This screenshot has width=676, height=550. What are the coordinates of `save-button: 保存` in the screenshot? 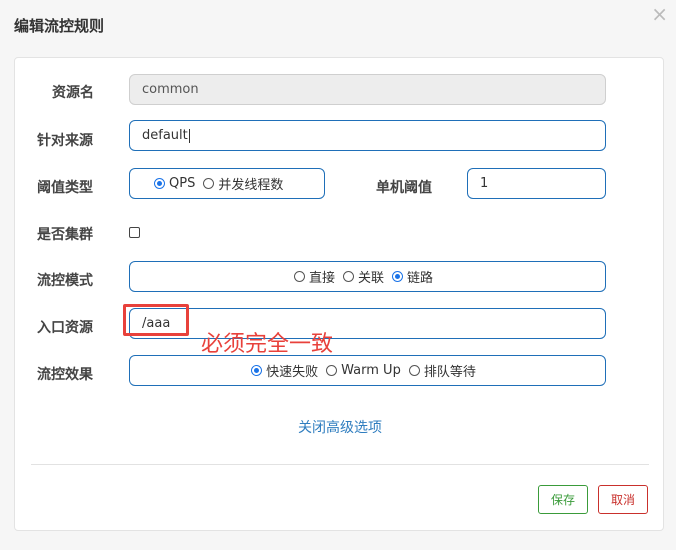 It's located at (563, 499).